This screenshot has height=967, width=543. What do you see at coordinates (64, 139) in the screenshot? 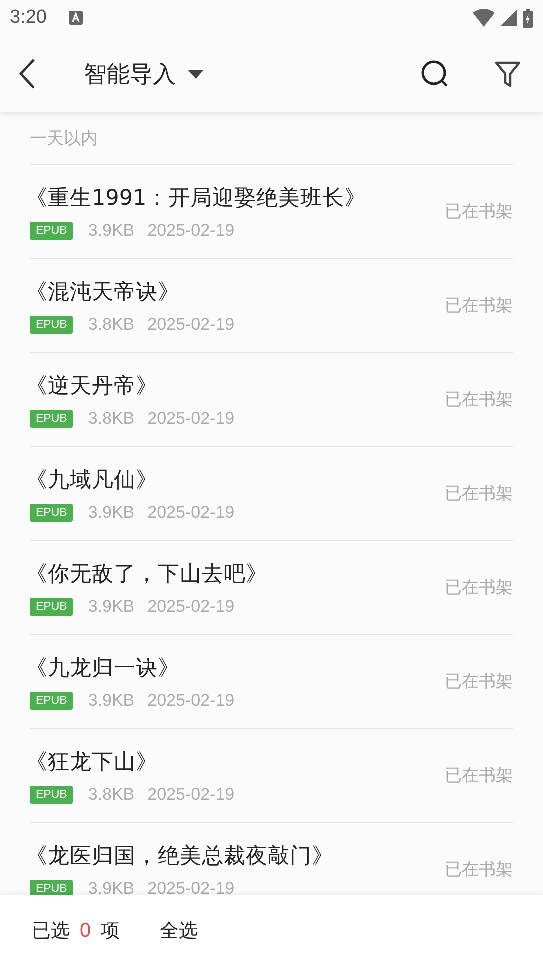
I see `section-header: 一天以内` at bounding box center [64, 139].